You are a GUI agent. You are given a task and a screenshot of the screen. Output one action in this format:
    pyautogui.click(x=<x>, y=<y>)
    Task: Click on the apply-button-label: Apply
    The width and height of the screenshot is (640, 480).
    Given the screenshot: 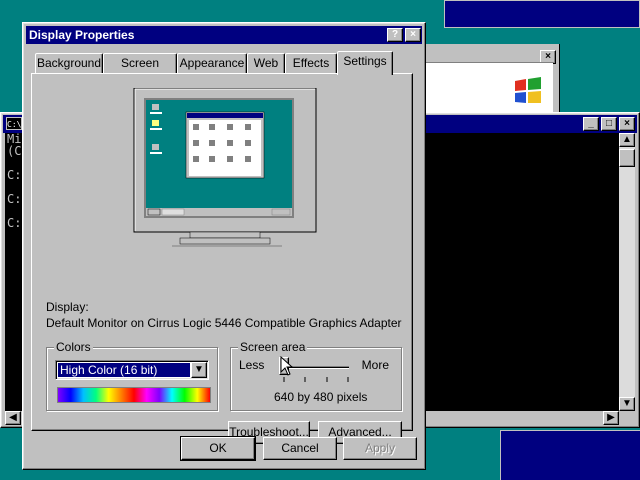 What is the action you would take?
    pyautogui.click(x=380, y=448)
    